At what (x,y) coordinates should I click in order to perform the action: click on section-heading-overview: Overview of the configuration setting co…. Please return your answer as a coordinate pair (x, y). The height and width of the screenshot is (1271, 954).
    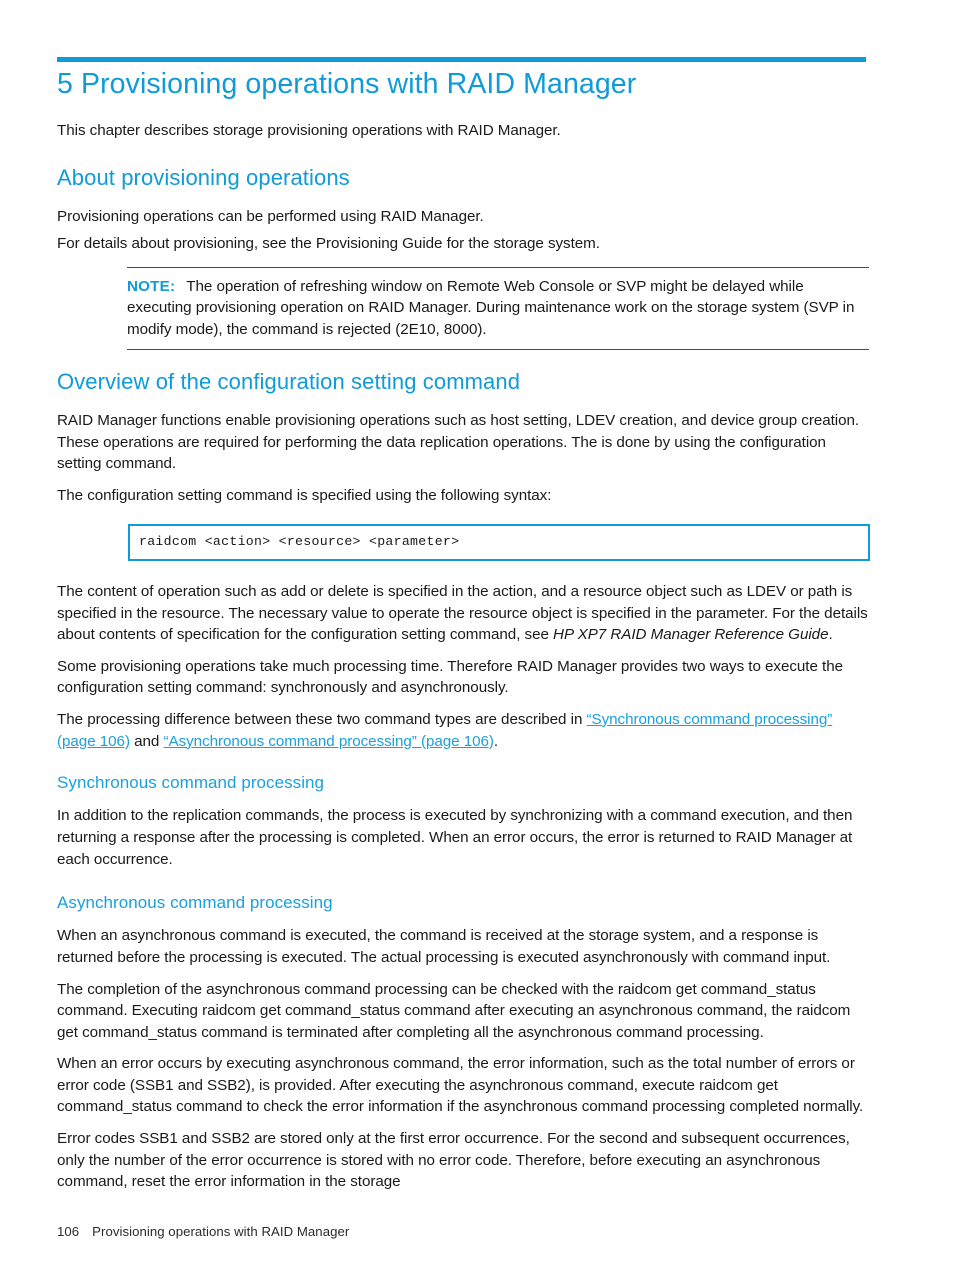
    Looking at the image, I should click on (289, 382).